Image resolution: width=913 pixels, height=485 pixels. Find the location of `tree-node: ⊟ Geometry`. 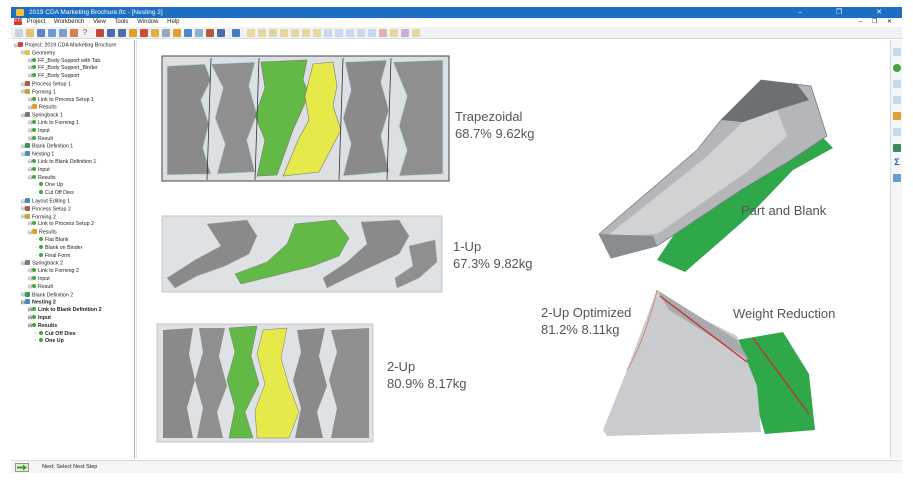

tree-node: ⊟ Geometry is located at coordinates (38, 53).